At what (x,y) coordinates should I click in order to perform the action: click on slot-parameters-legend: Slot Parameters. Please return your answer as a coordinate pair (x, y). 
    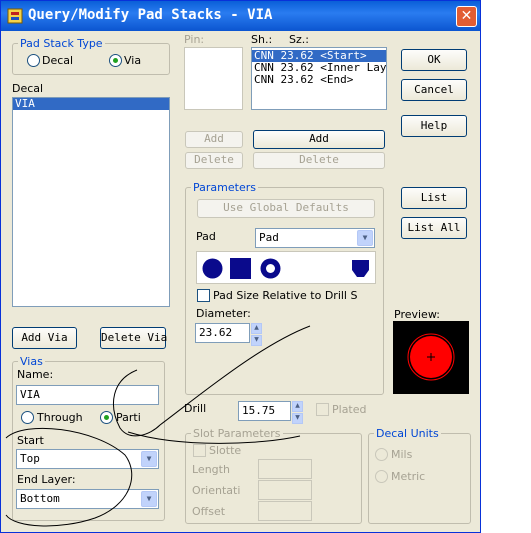
    Looking at the image, I should click on (237, 433).